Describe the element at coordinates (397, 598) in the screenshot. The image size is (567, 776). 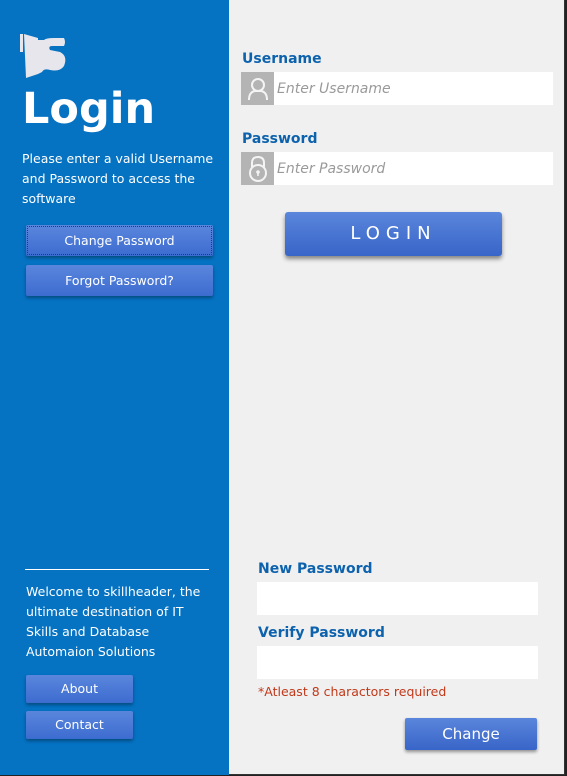
I see `new-password-input` at that location.